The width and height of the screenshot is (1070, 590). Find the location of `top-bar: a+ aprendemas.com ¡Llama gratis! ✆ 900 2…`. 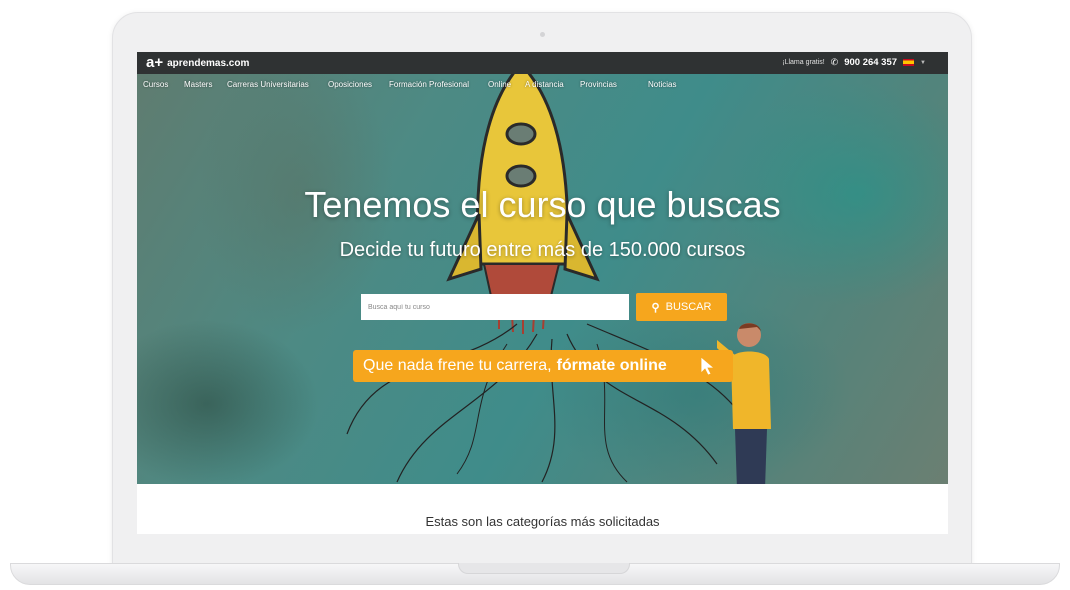

top-bar: a+ aprendemas.com ¡Llama gratis! ✆ 900 2… is located at coordinates (542, 63).